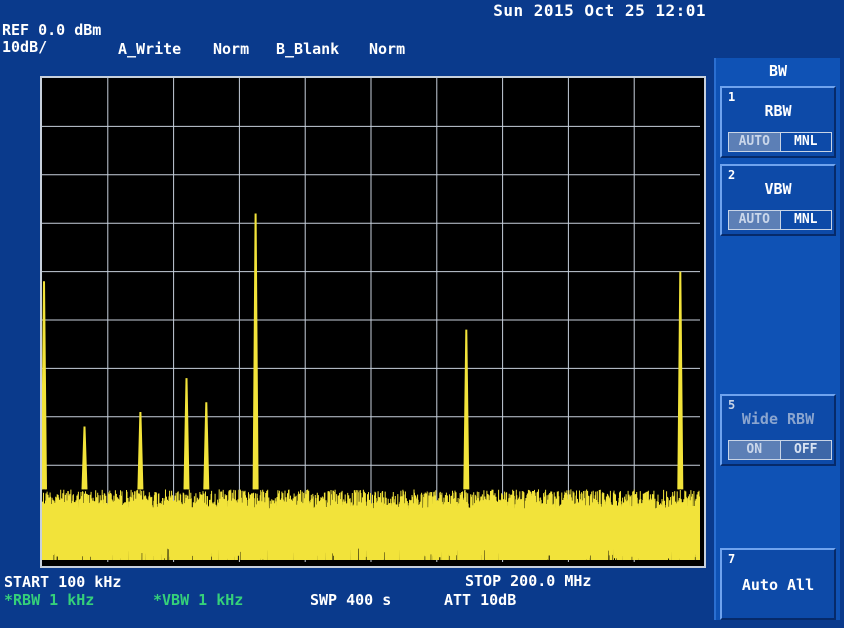 The image size is (844, 628). Describe the element at coordinates (778, 122) in the screenshot. I see `rbw-softkey: 1 RBW AUTO MNL` at that location.